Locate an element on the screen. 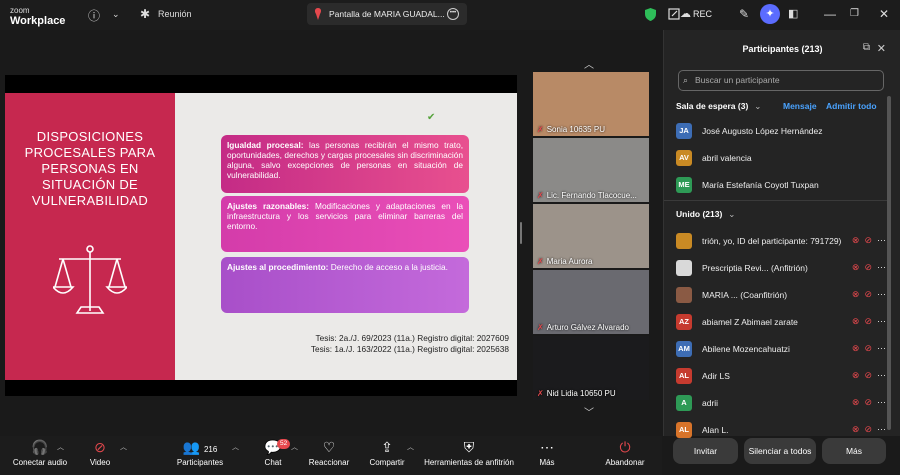  participant-row: JA José Augusto López Hernández is located at coordinates (781, 133).